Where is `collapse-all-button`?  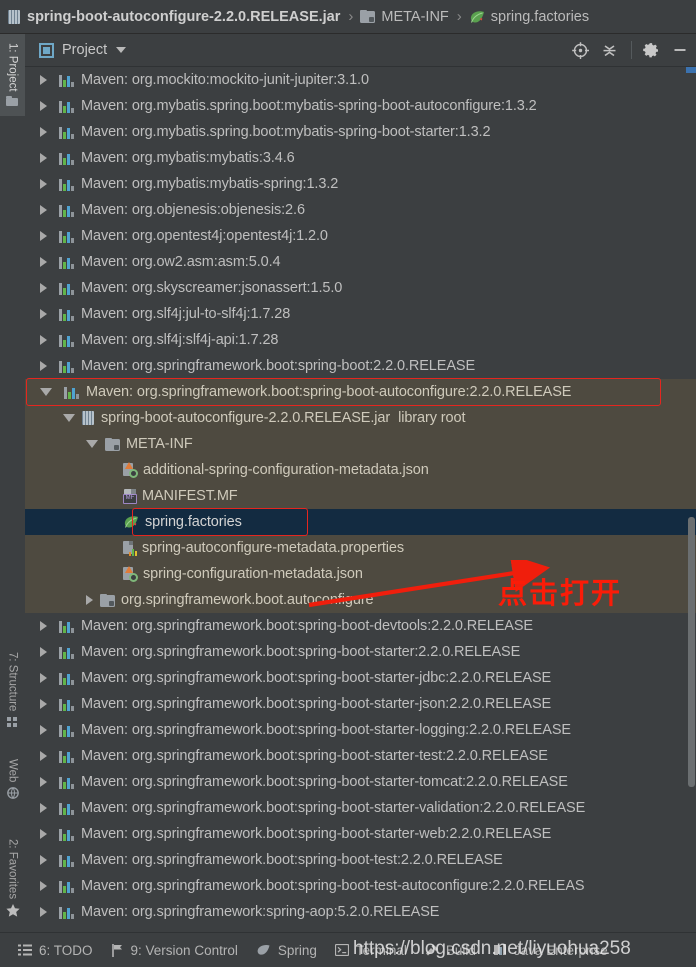 collapse-all-button is located at coordinates (609, 50).